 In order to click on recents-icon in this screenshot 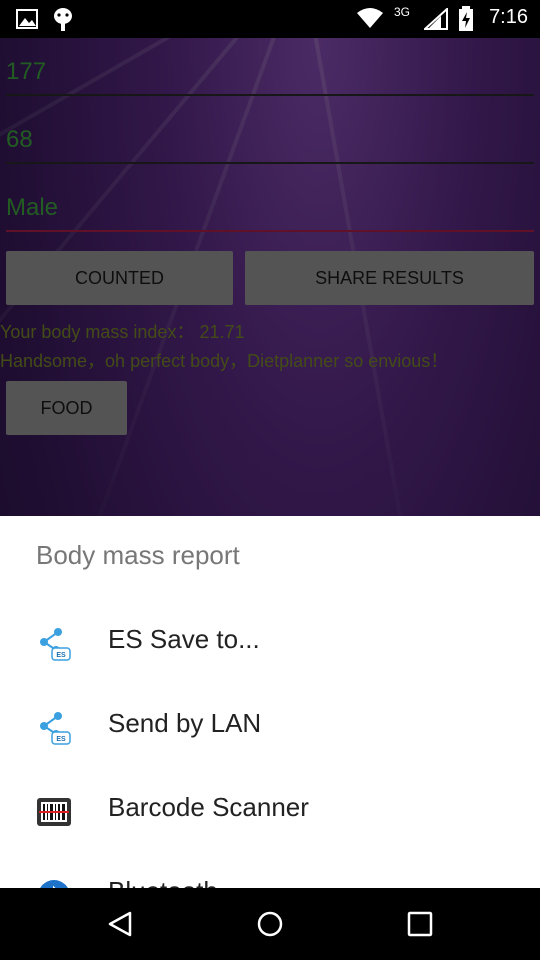, I will do `click(420, 924)`.